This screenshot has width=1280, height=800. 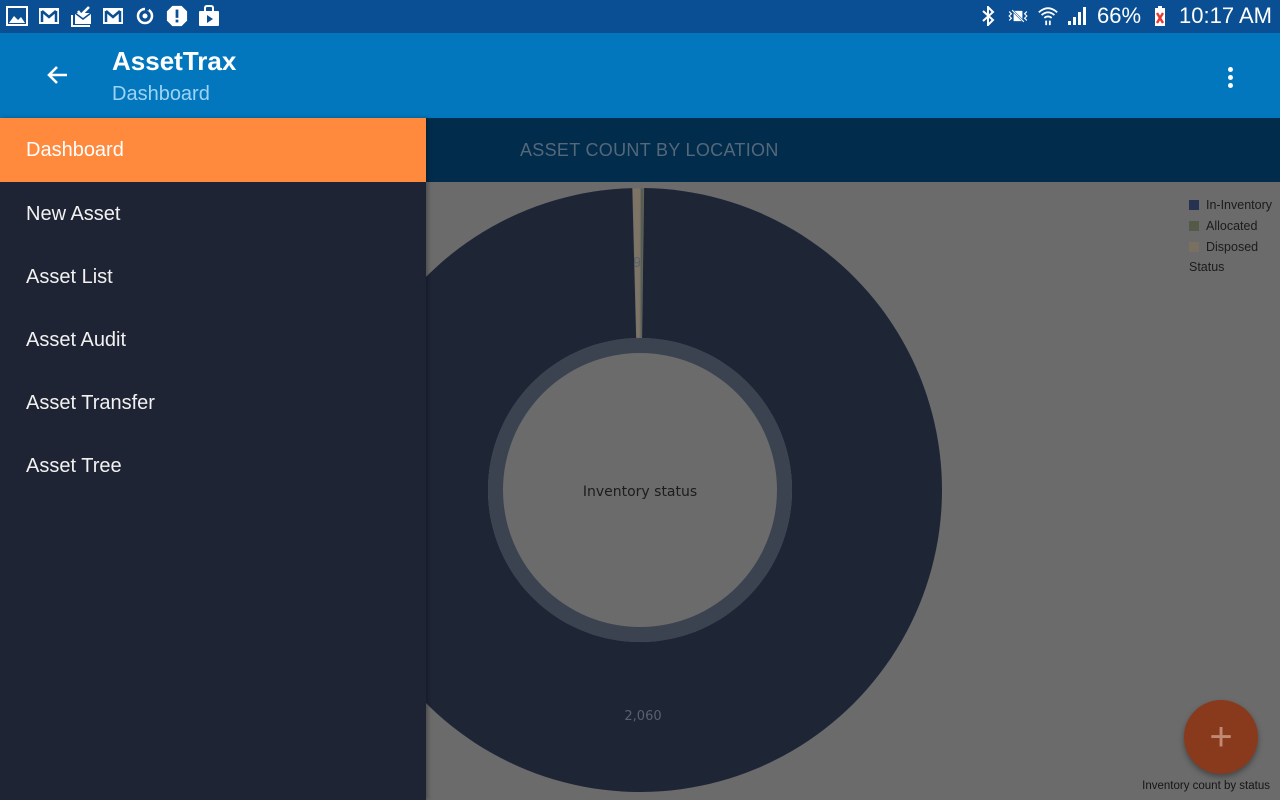 I want to click on sync-icon, so click(x=145, y=16).